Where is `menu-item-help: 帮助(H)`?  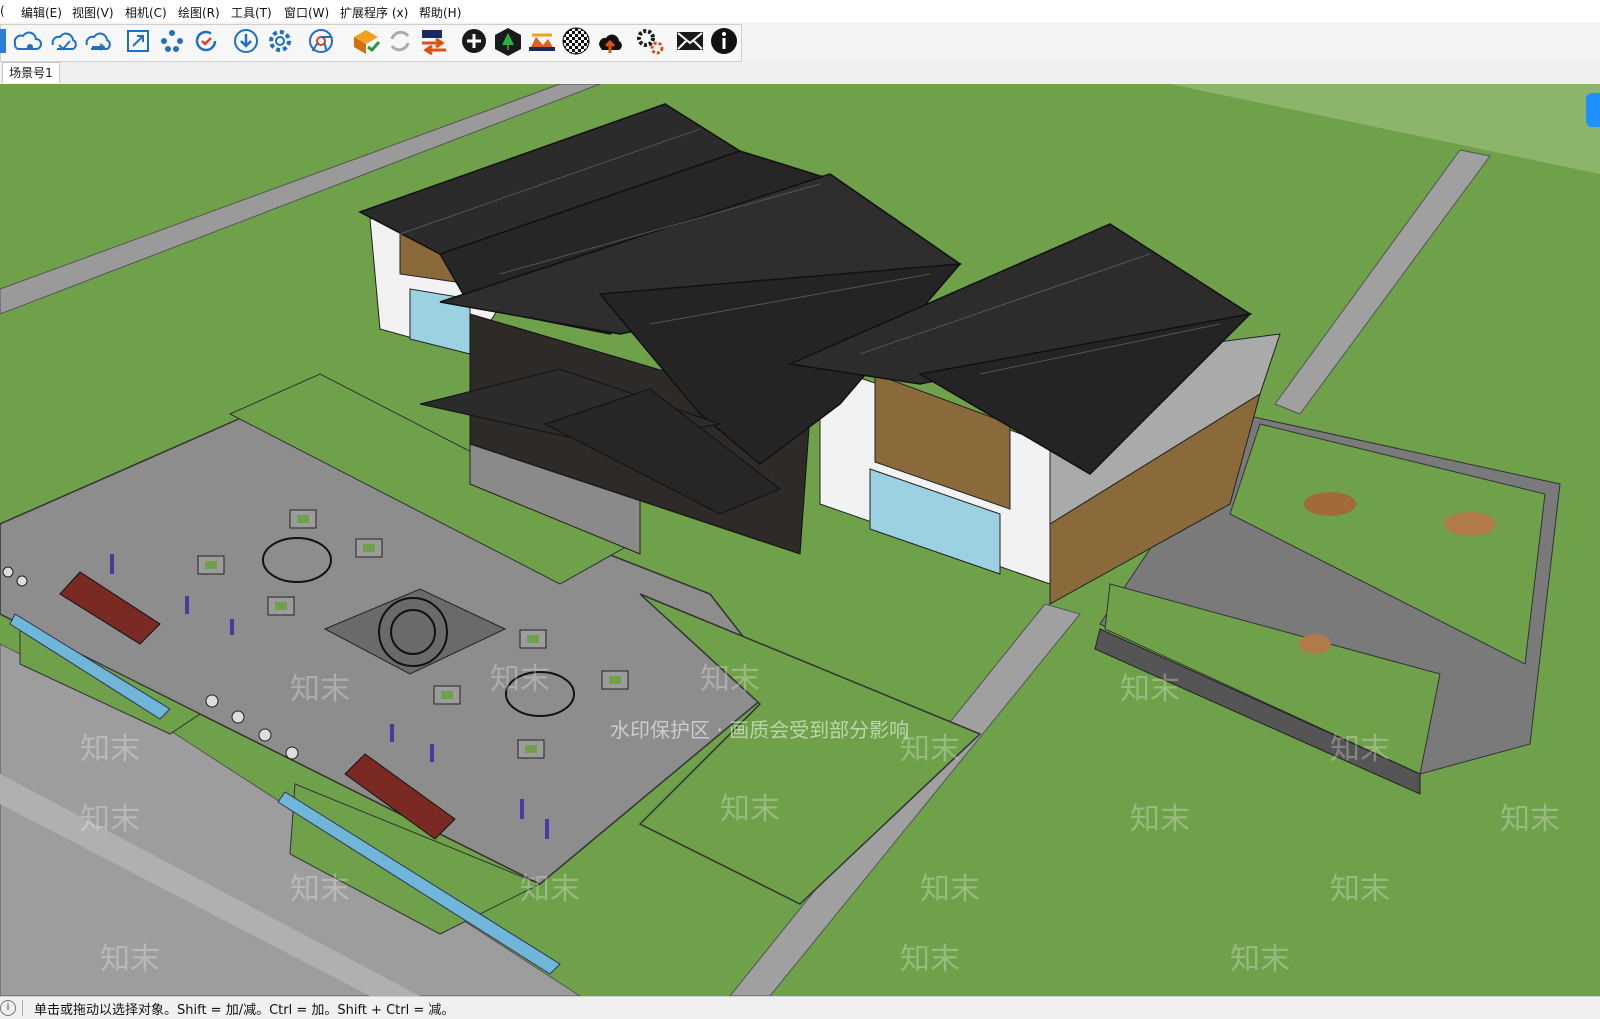
menu-item-help: 帮助(H) is located at coordinates (440, 12).